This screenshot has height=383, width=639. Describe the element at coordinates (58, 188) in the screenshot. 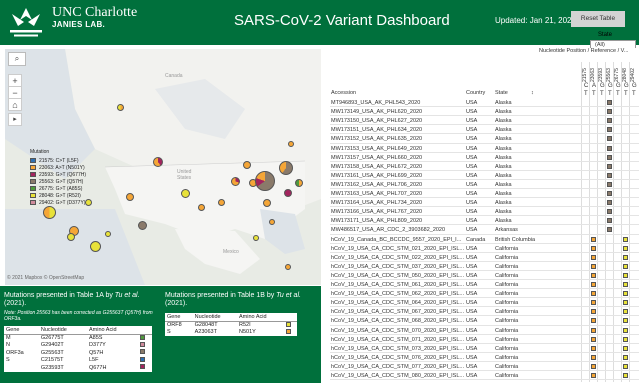

I see `legend-item: 26775: G>T (A85S)` at that location.